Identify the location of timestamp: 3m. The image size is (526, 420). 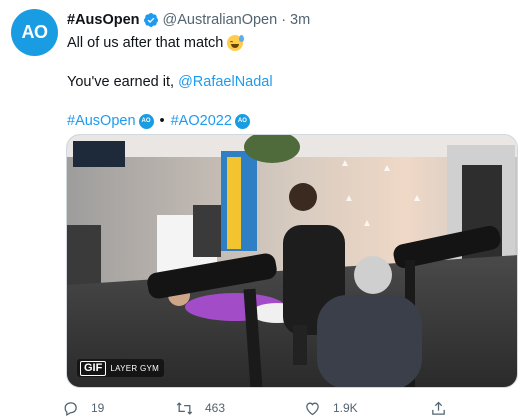
(300, 20).